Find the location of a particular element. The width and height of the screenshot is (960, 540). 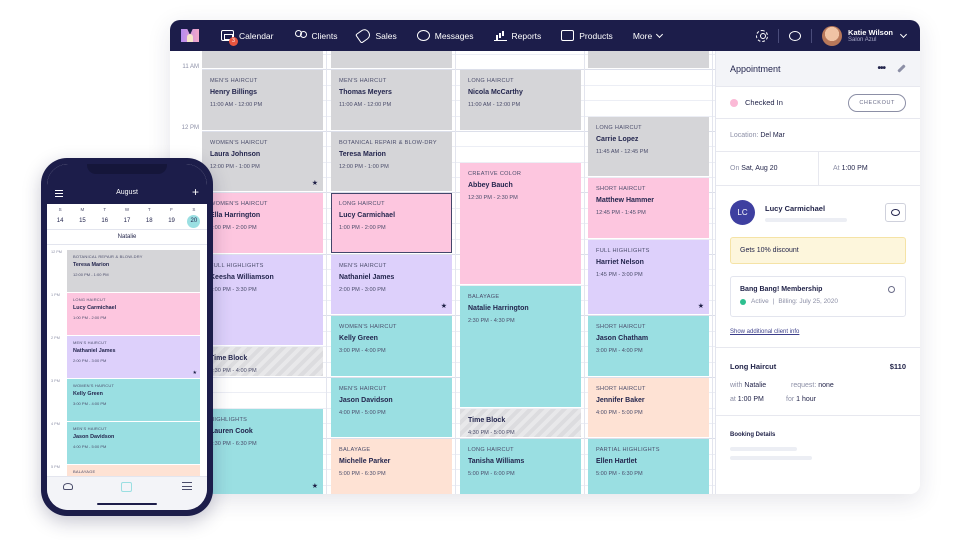

membership-name: Bang Bang! Membership is located at coordinates (781, 289).